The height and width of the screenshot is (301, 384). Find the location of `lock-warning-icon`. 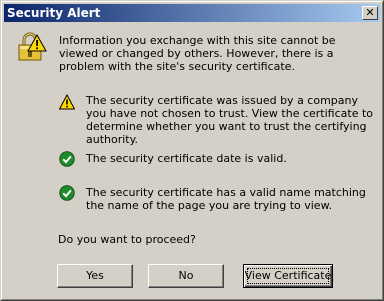

lock-warning-icon is located at coordinates (32, 46).